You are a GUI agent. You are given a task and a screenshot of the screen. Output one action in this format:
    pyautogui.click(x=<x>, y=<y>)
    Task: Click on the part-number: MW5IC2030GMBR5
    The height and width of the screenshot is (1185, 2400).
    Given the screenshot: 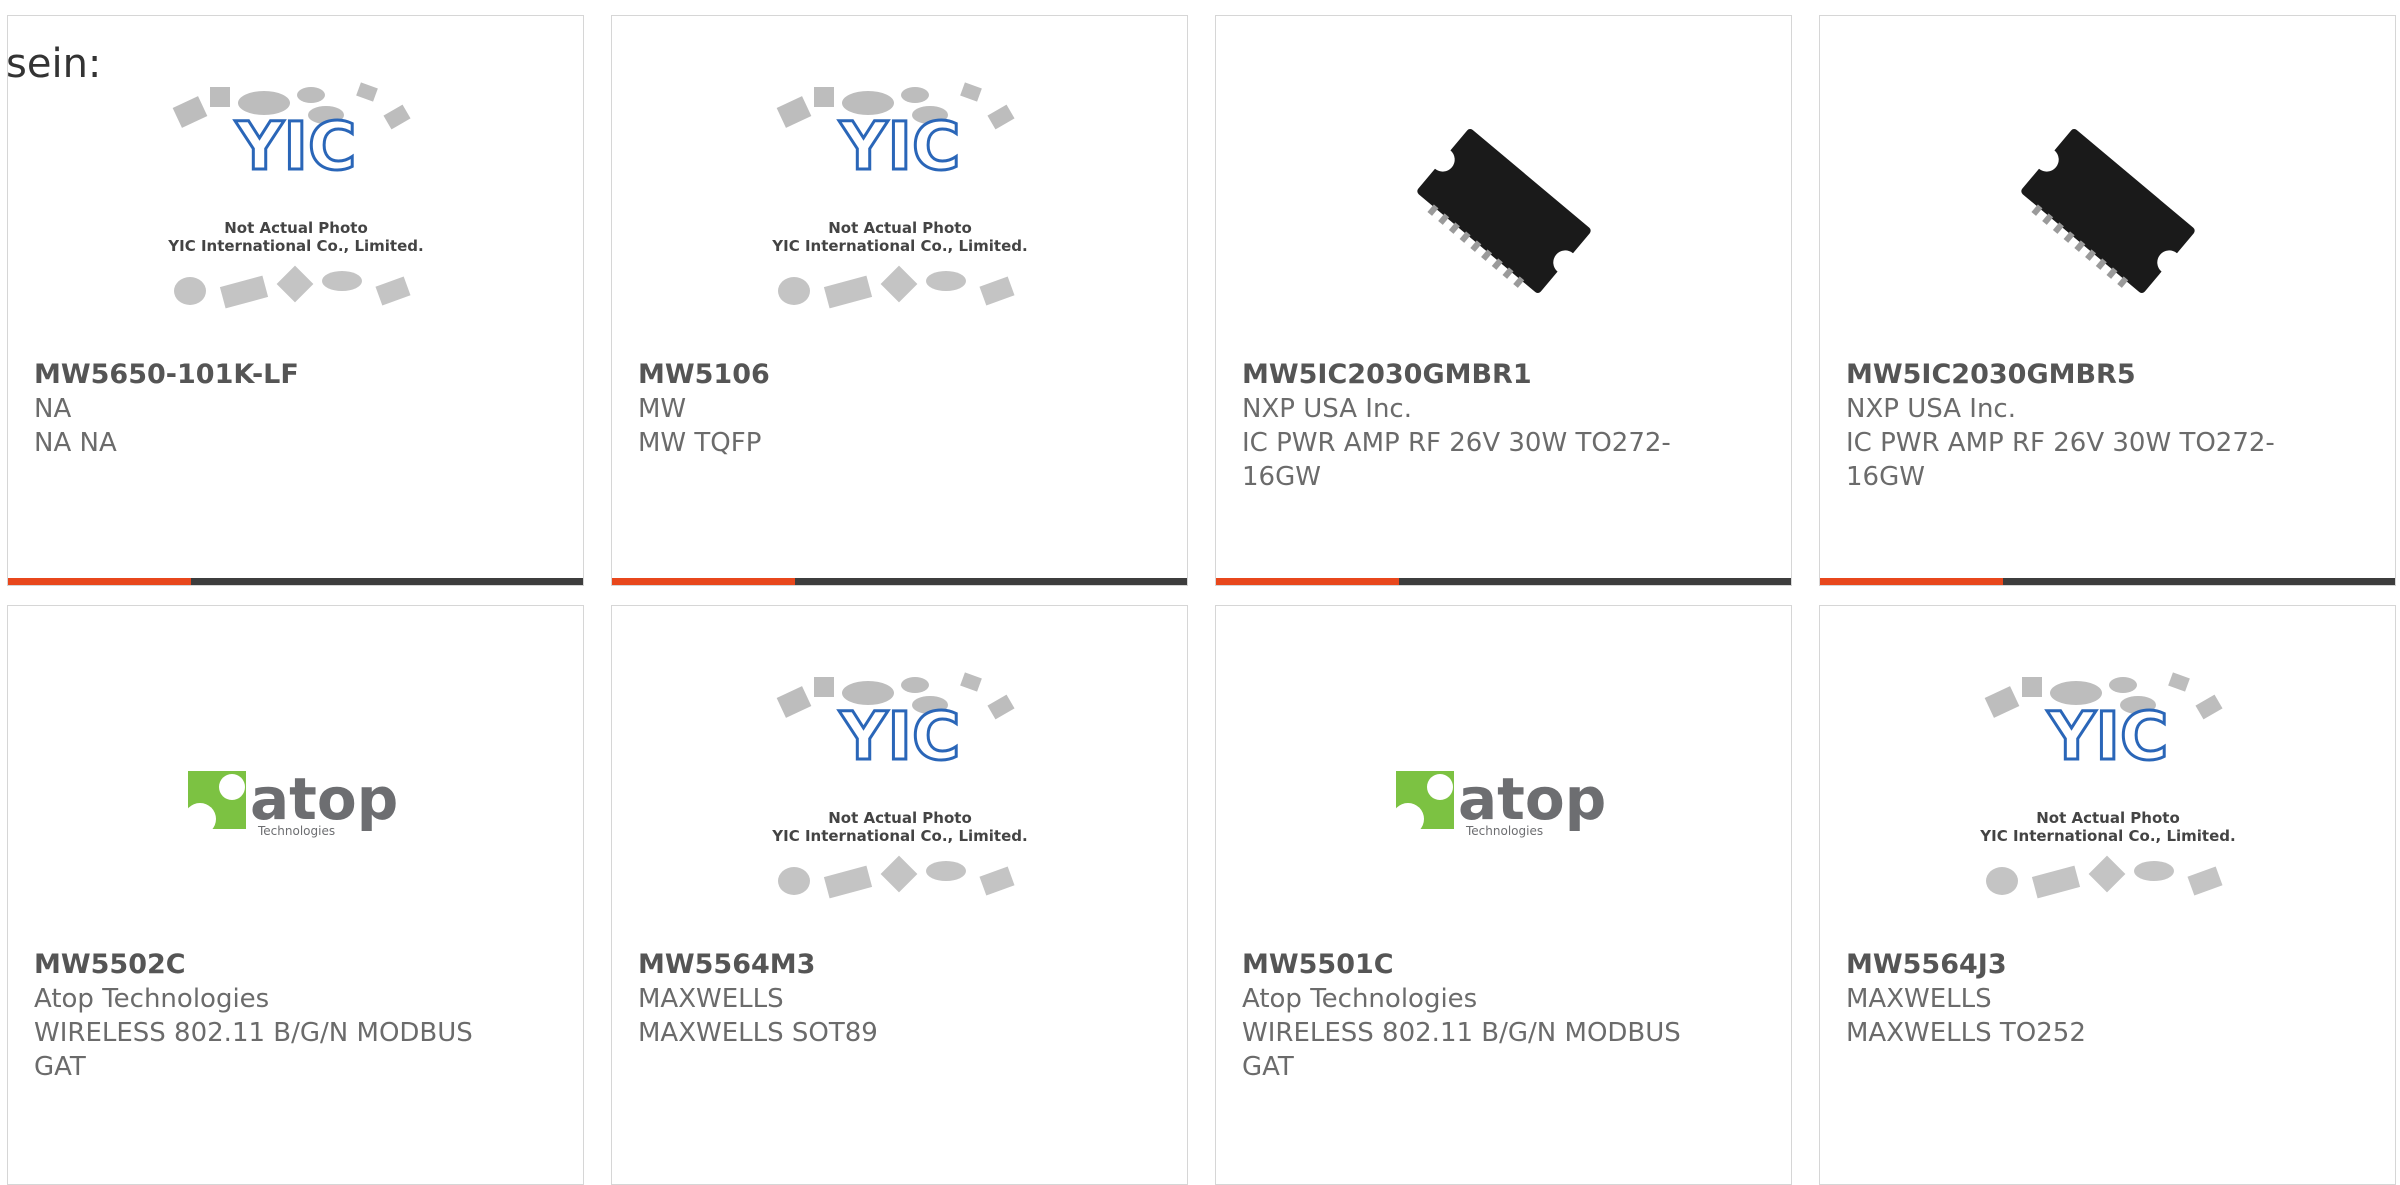 What is the action you would take?
    pyautogui.click(x=2107, y=375)
    